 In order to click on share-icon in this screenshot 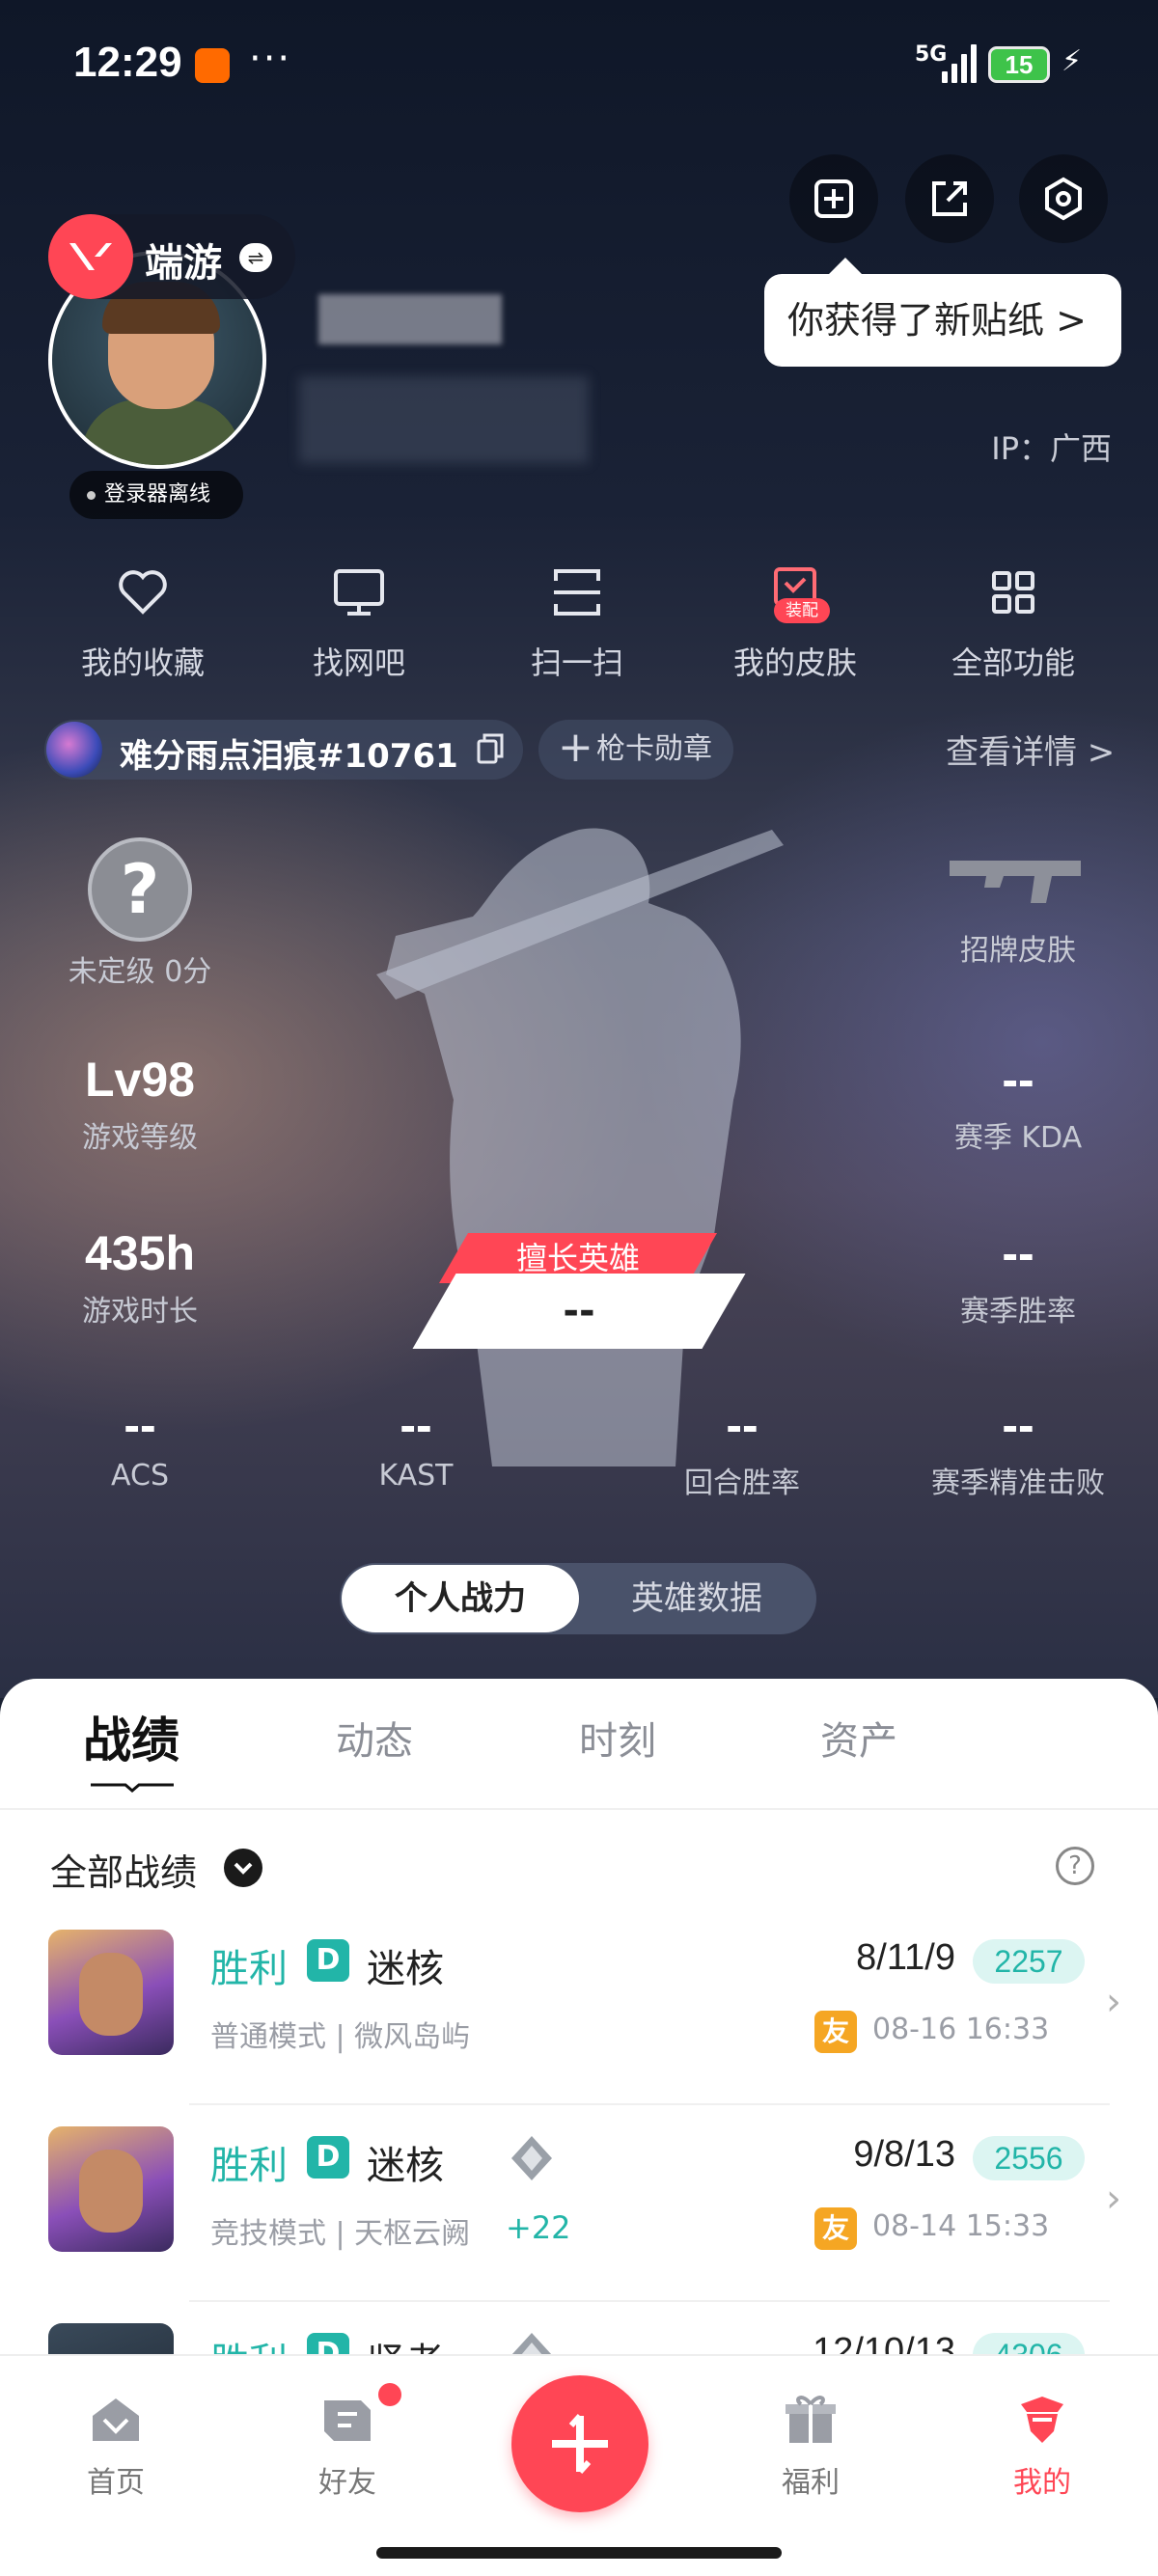, I will do `click(949, 199)`.